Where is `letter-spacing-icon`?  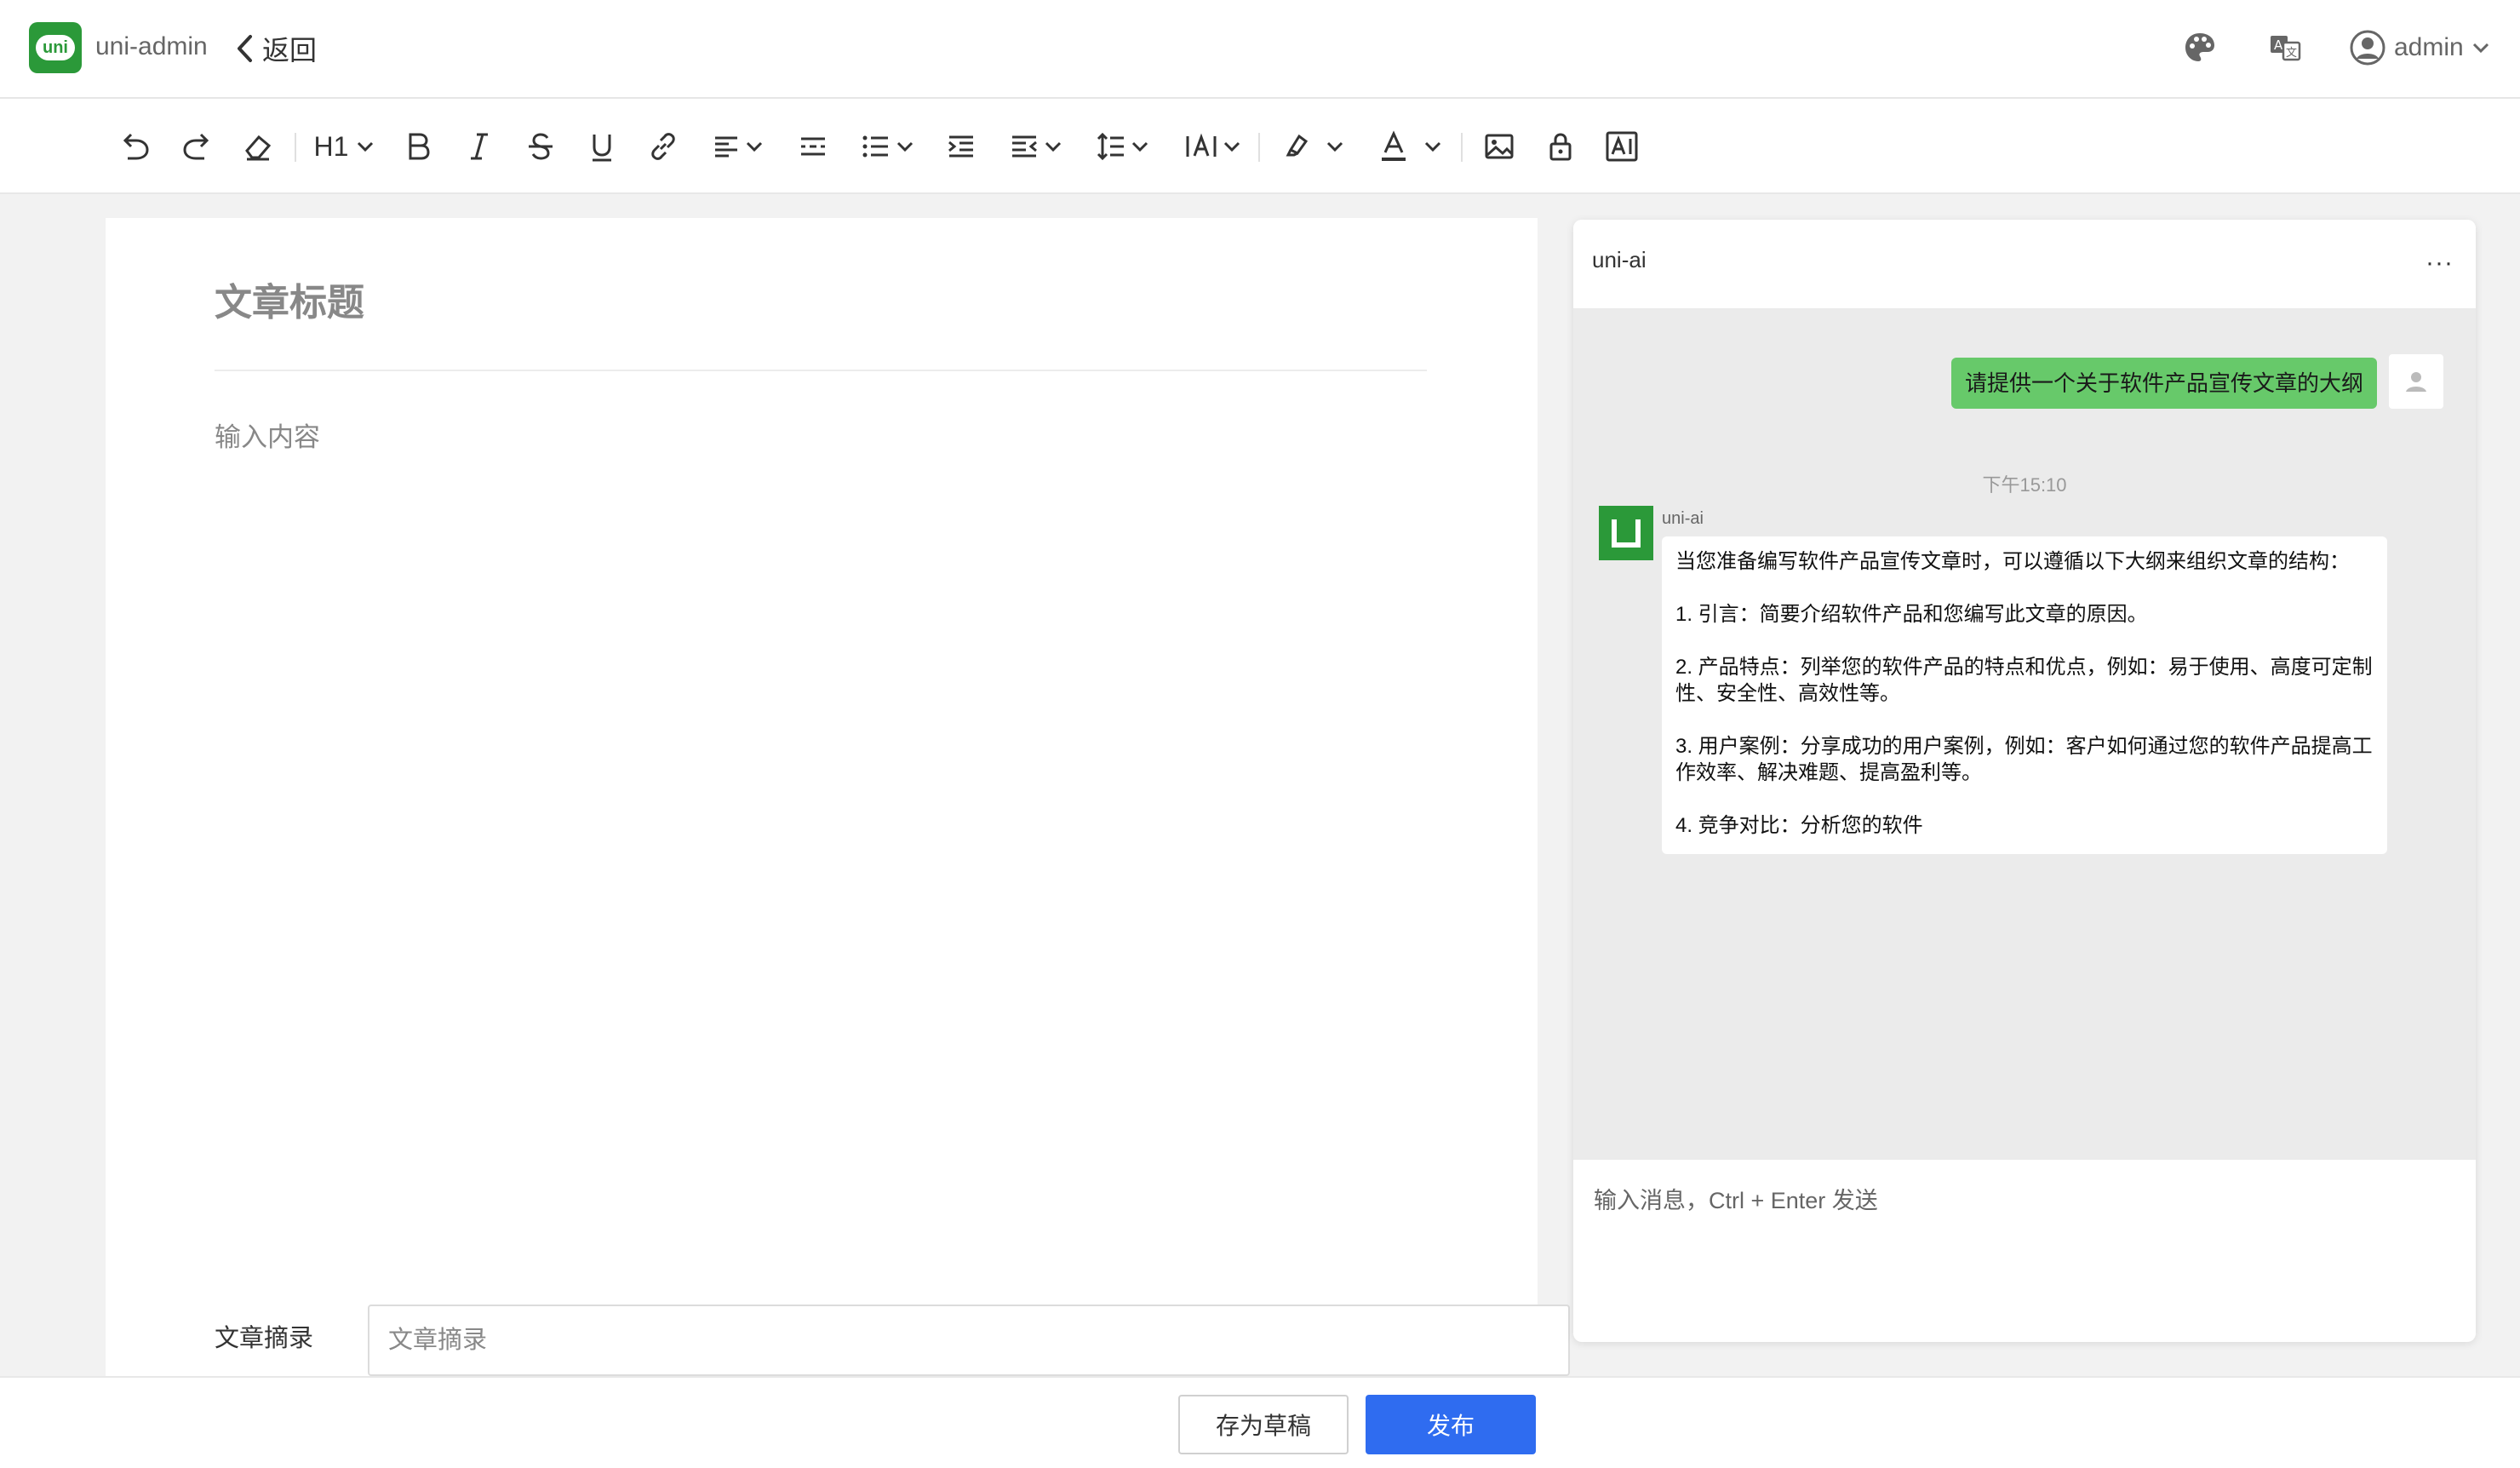 letter-spacing-icon is located at coordinates (1201, 145).